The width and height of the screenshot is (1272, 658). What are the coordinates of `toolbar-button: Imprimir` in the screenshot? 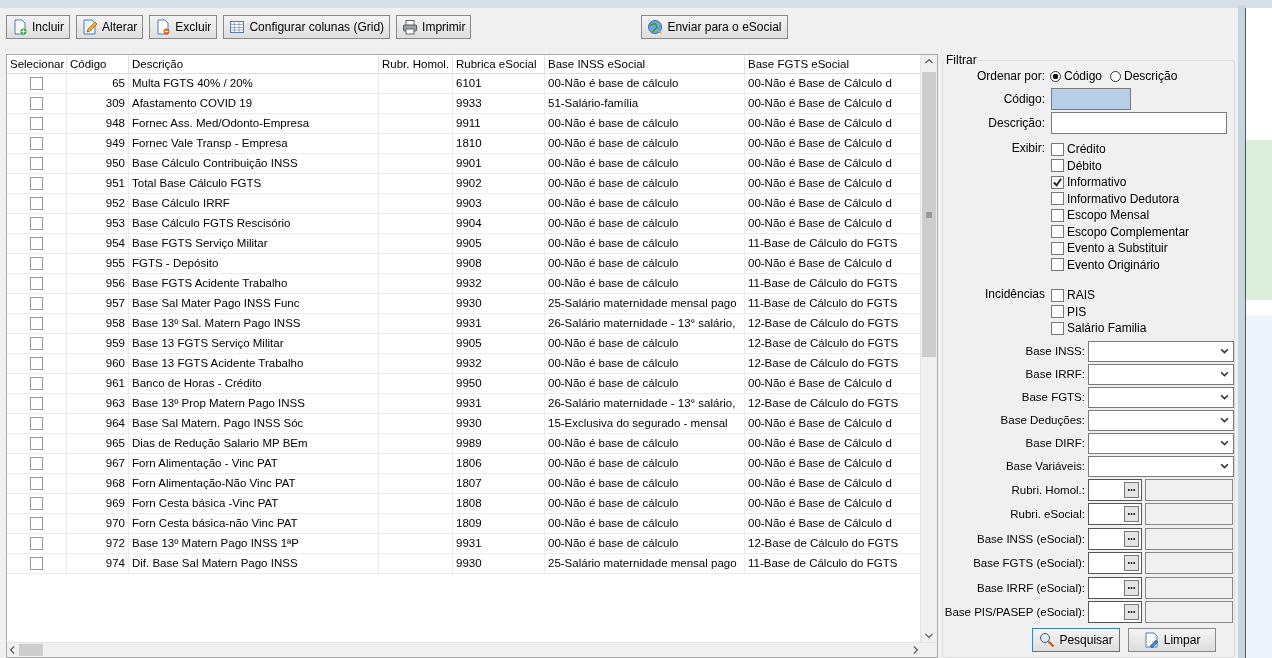 It's located at (434, 27).